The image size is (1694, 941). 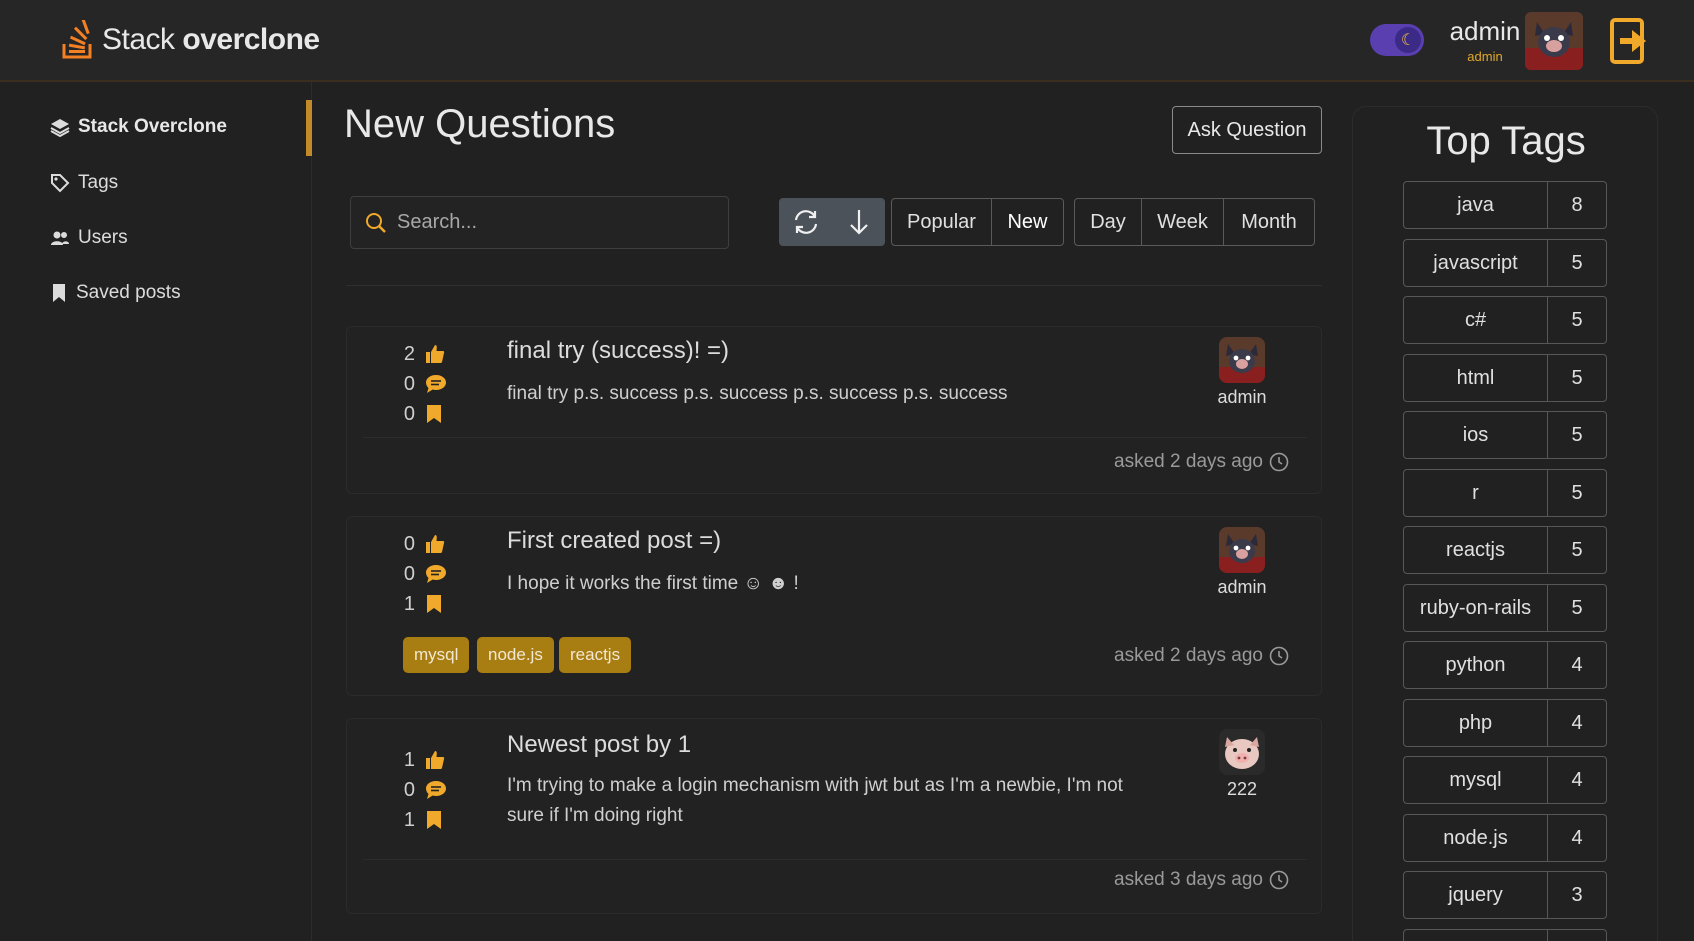 What do you see at coordinates (1476, 665) in the screenshot?
I see `tag-name: python` at bounding box center [1476, 665].